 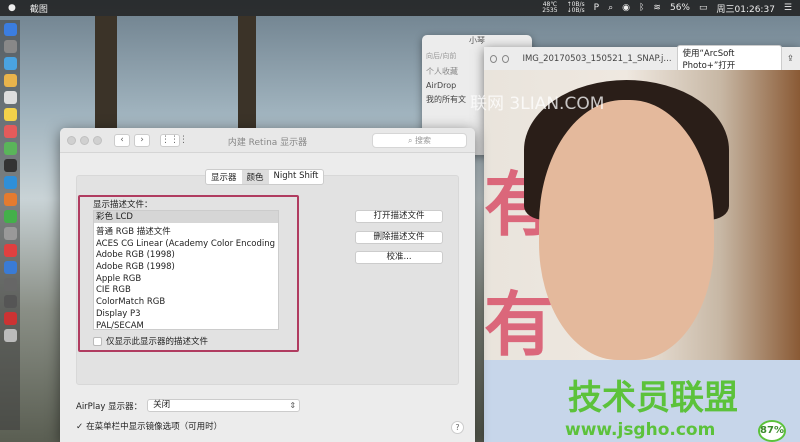 I want to click on watermark-brand: 技术员联盟, so click(x=653, y=398).